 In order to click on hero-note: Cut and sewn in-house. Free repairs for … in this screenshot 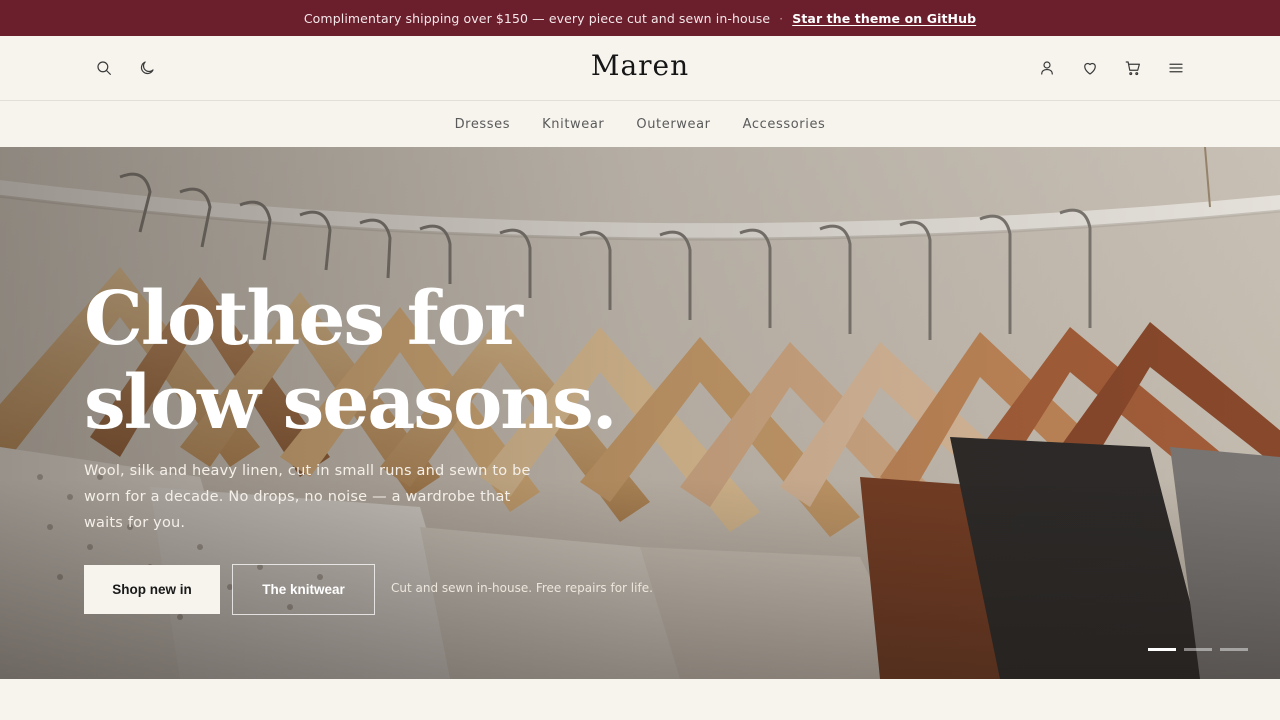, I will do `click(522, 588)`.